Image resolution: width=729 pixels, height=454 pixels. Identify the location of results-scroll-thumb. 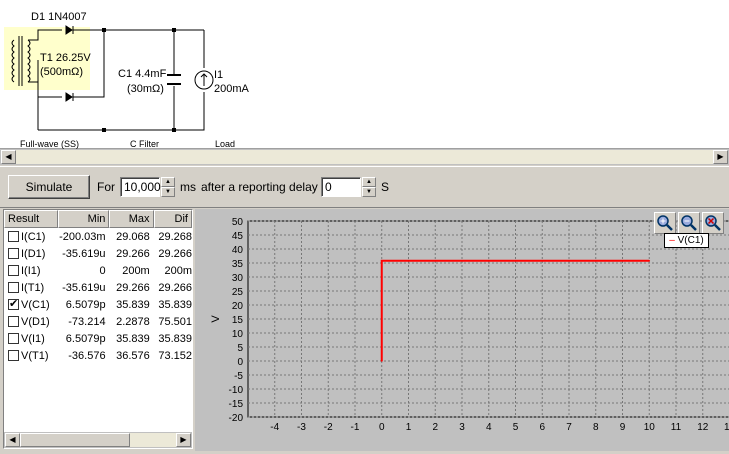
(75, 440).